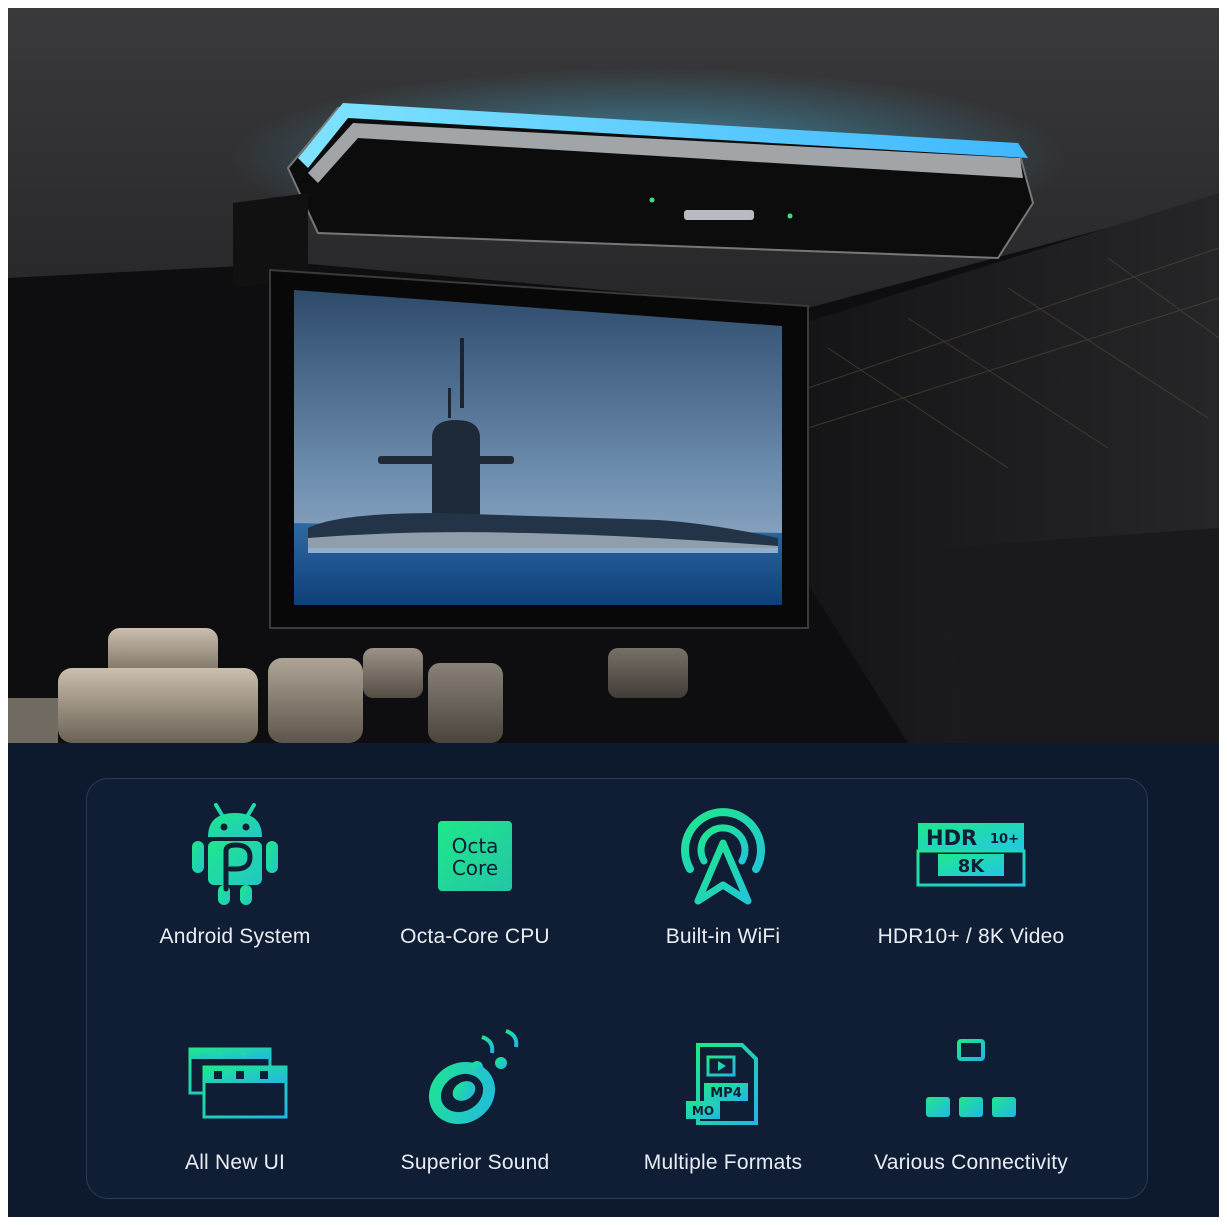 The width and height of the screenshot is (1227, 1225). Describe the element at coordinates (475, 936) in the screenshot. I see `feature-label: Octa-Core CPU` at that location.